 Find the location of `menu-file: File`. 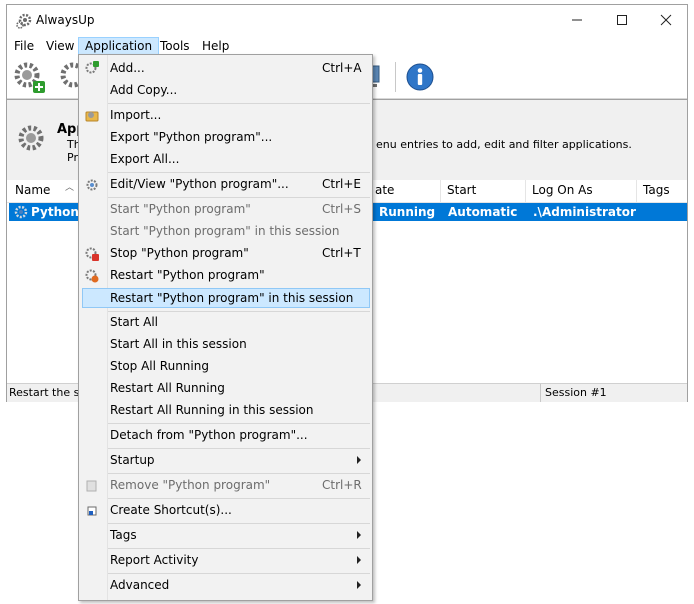

menu-file: File is located at coordinates (24, 46).